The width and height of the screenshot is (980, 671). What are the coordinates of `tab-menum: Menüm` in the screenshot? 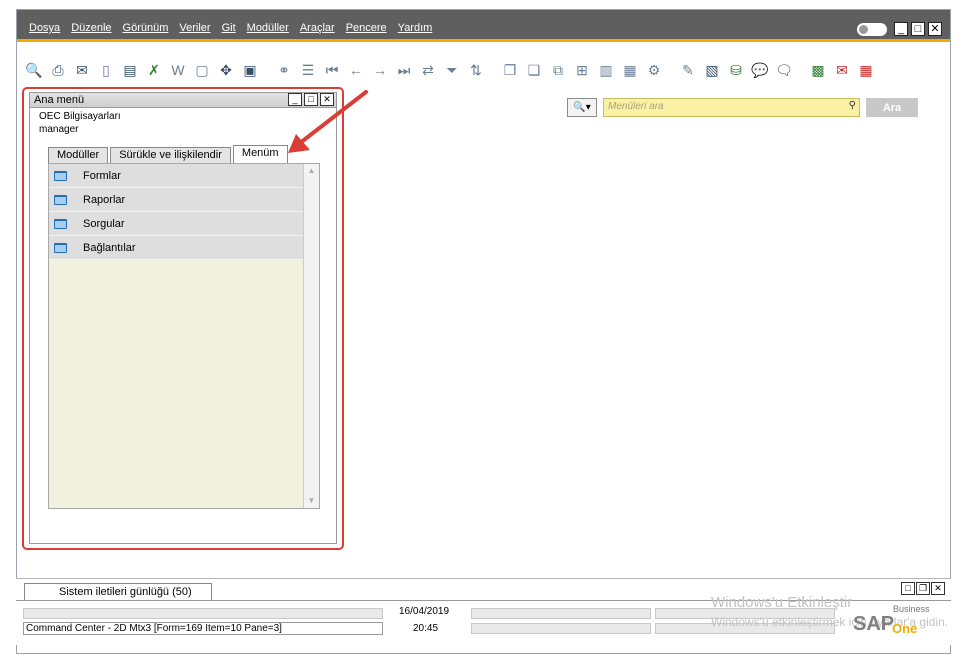 It's located at (260, 154).